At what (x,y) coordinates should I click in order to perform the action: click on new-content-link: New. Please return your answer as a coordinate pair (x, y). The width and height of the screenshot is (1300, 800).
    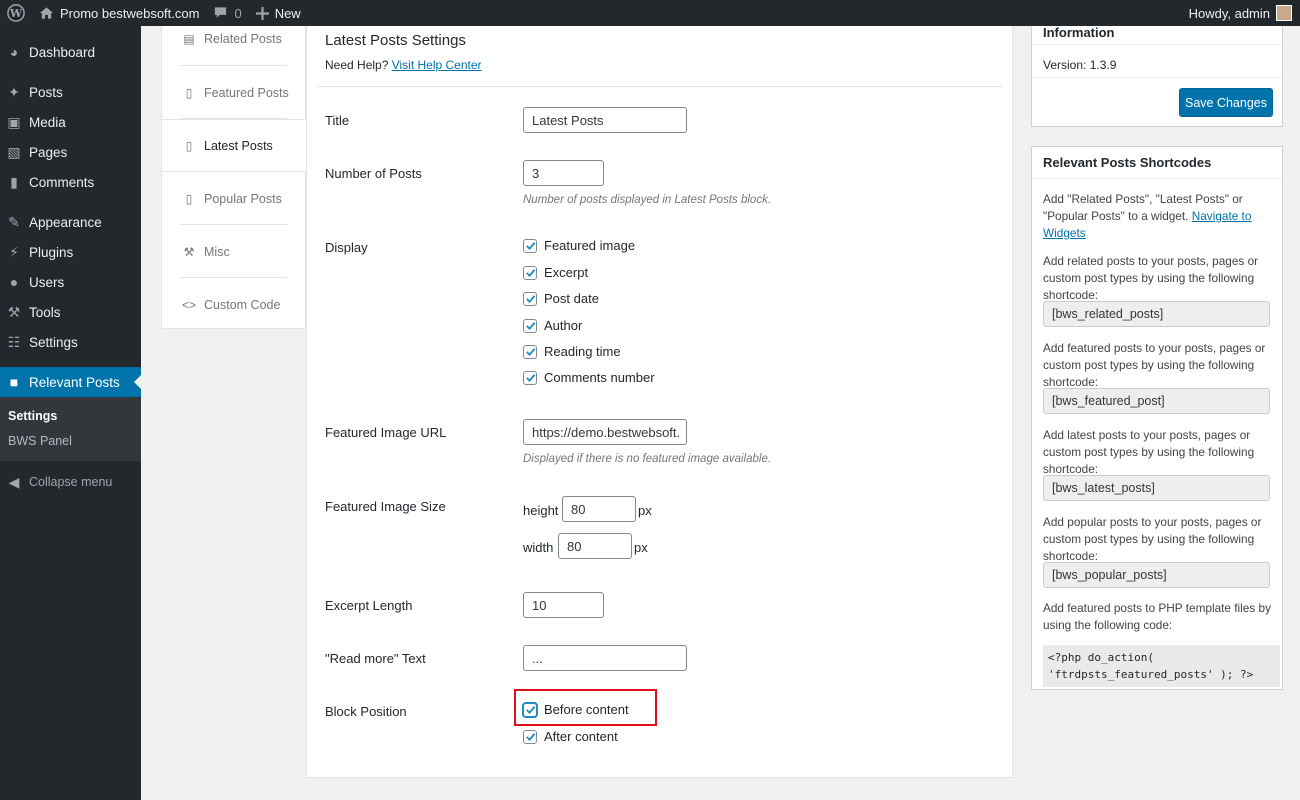
    Looking at the image, I should click on (278, 13).